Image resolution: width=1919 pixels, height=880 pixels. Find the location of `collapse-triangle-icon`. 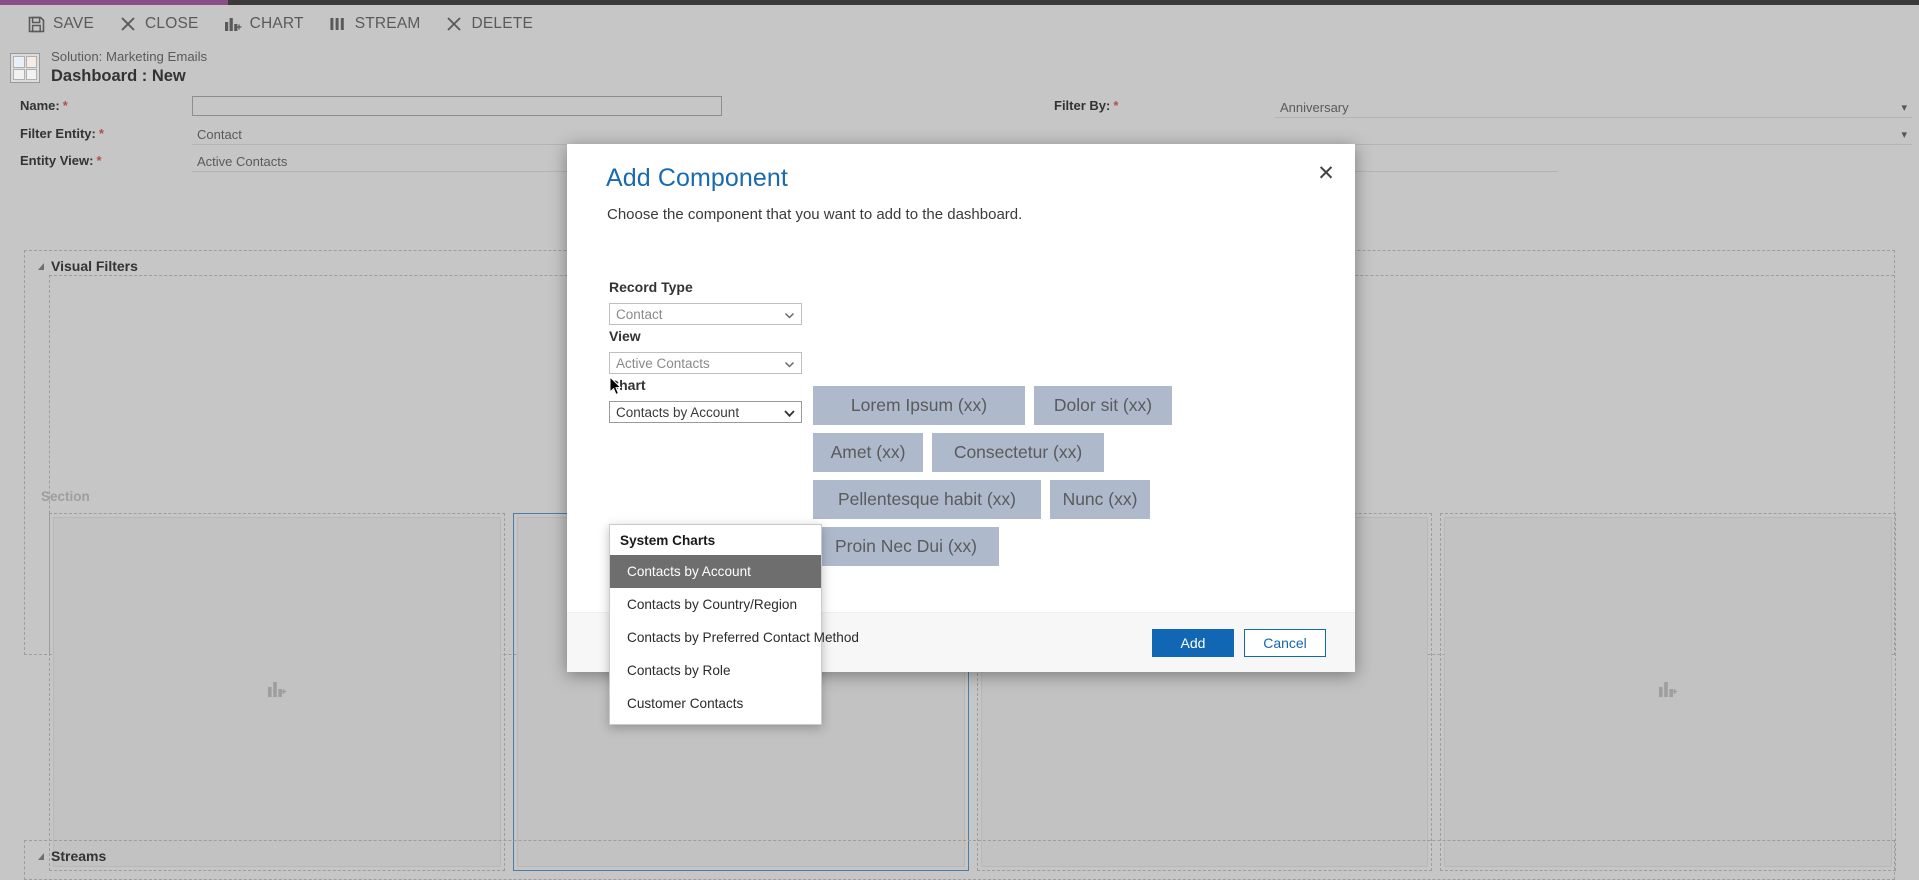

collapse-triangle-icon is located at coordinates (41, 856).